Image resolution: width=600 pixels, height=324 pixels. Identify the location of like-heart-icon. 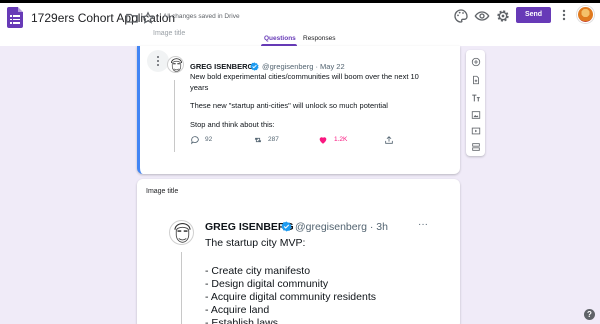
(323, 140).